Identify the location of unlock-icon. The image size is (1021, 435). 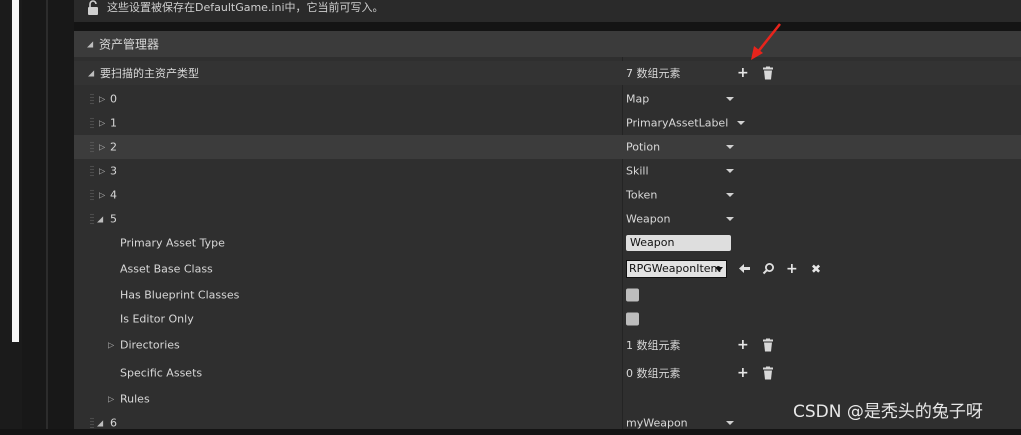
(93, 7).